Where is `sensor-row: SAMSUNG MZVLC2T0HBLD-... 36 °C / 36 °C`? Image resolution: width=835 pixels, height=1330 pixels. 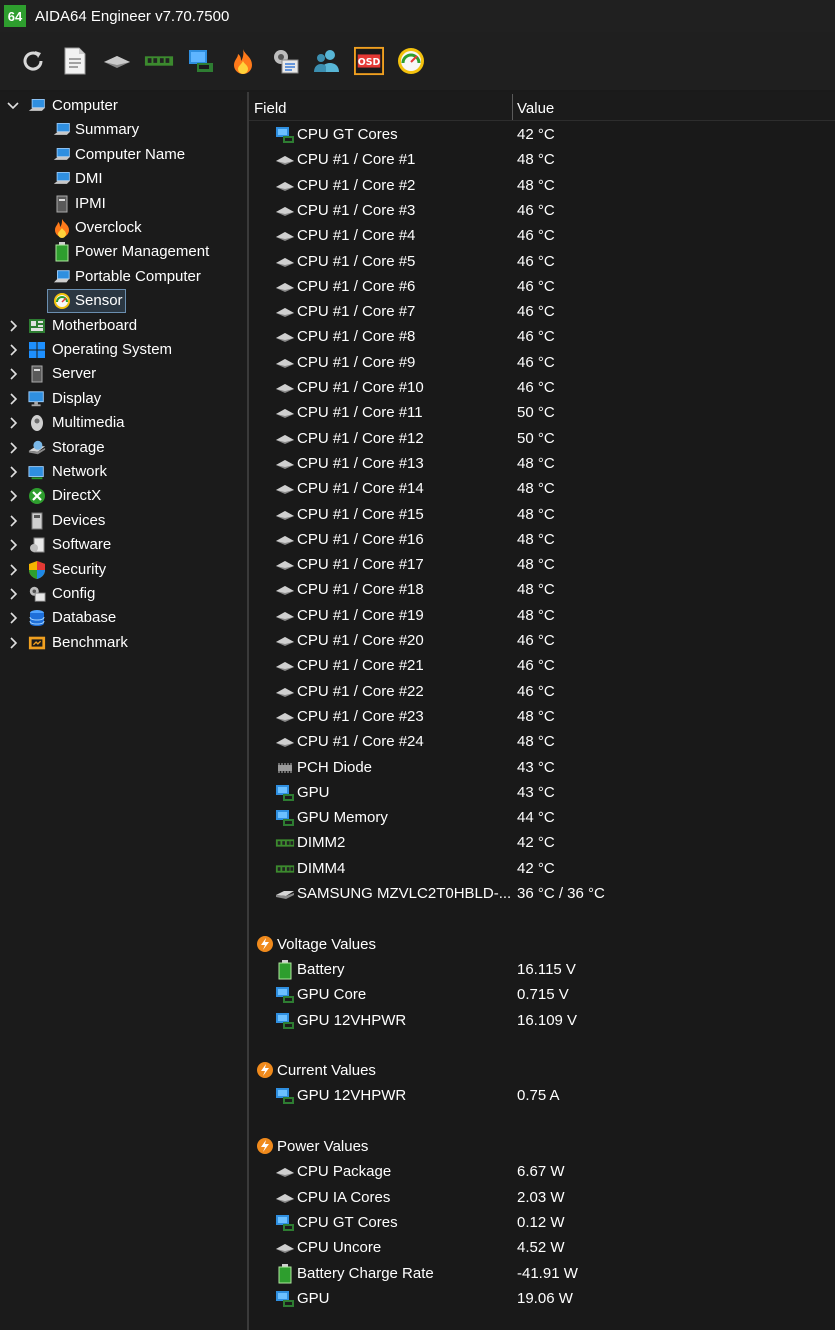
sensor-row: SAMSUNG MZVLC2T0HBLD-... 36 °C / 36 °C is located at coordinates (542, 893).